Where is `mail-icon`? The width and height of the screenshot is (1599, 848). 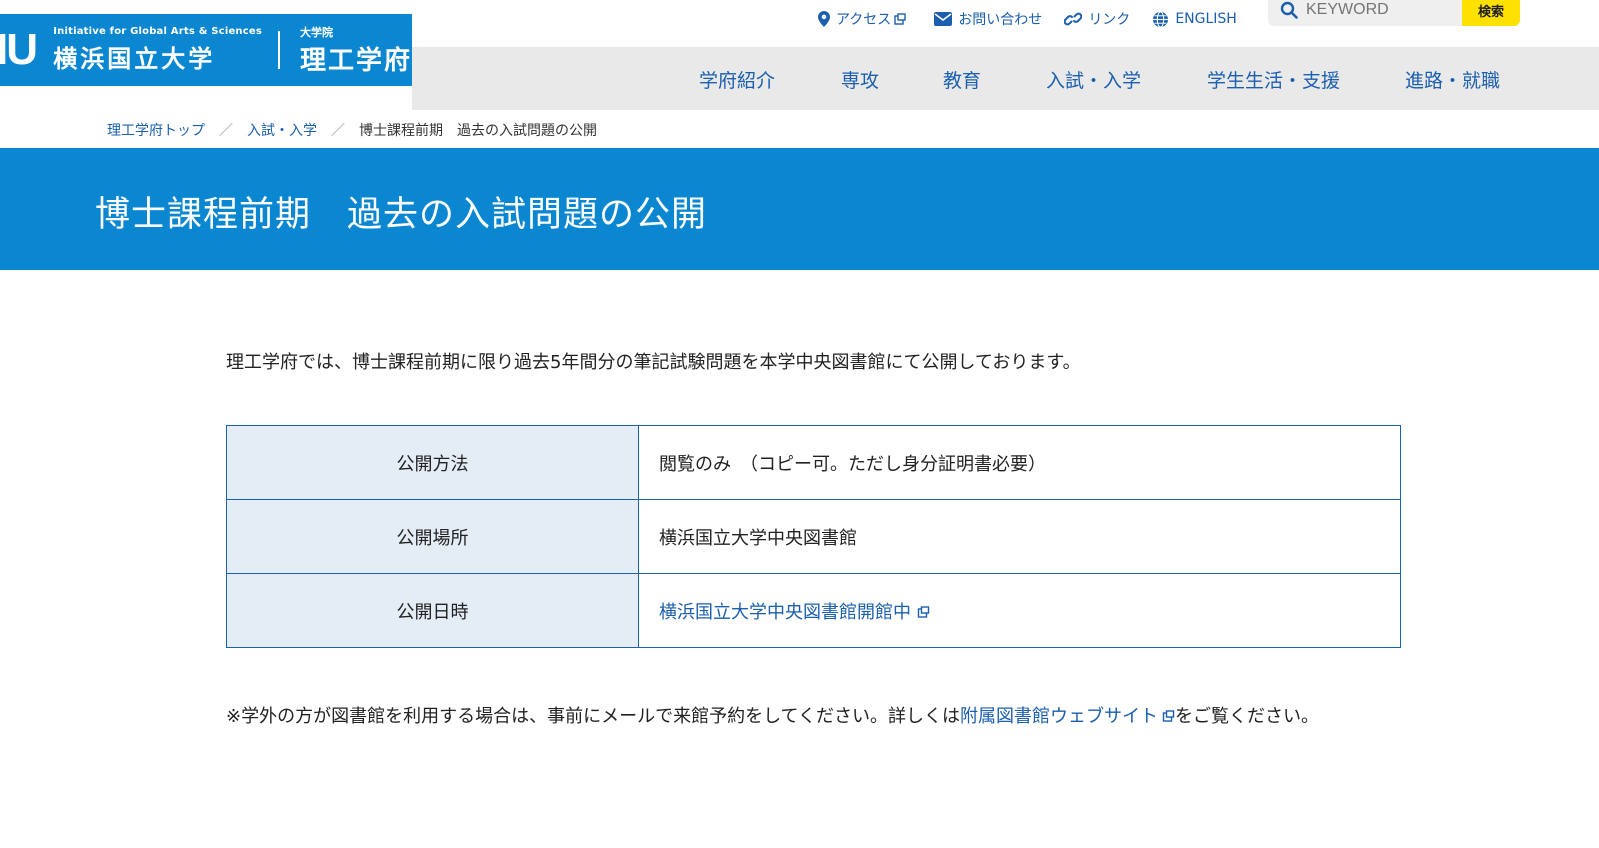 mail-icon is located at coordinates (943, 19).